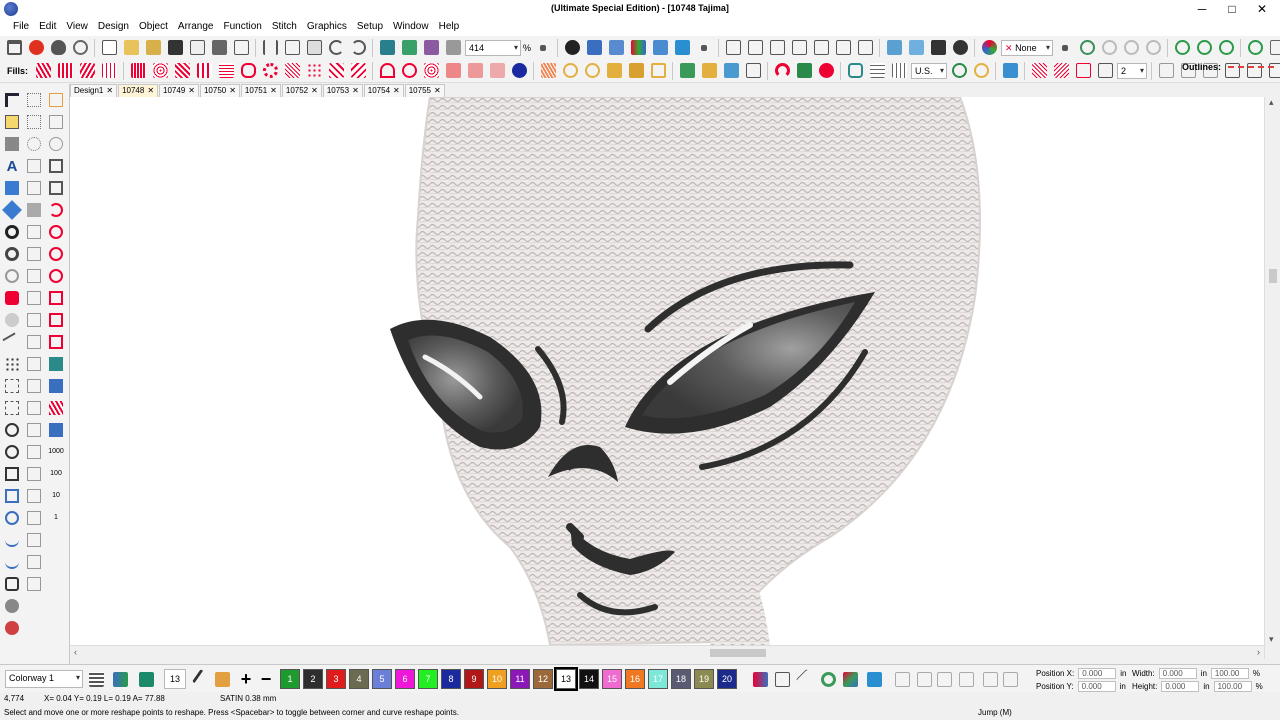 This screenshot has width=1280, height=720. I want to click on layer11-icon, so click(34, 518).